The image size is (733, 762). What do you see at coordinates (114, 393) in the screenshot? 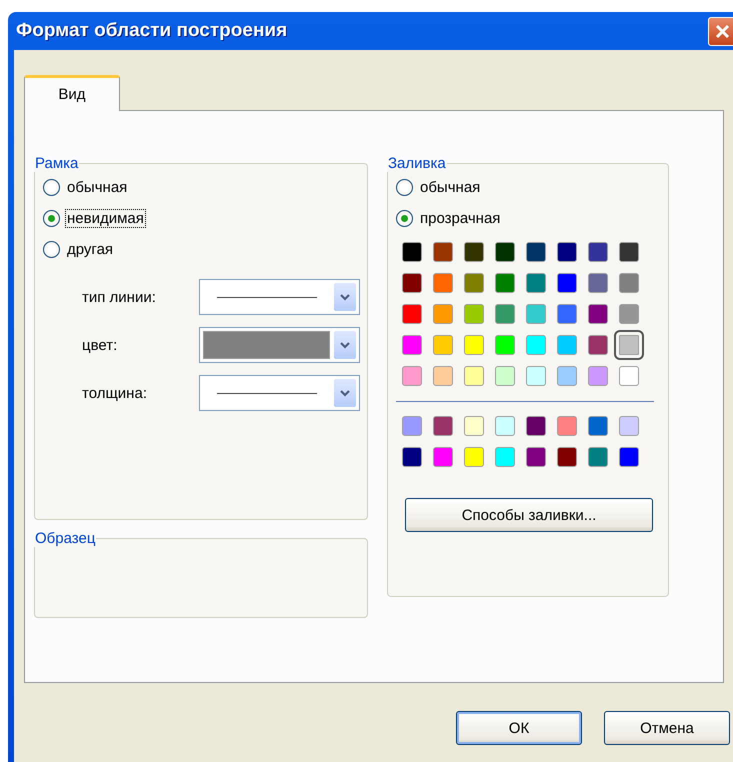
I see `field-label: толщина:` at bounding box center [114, 393].